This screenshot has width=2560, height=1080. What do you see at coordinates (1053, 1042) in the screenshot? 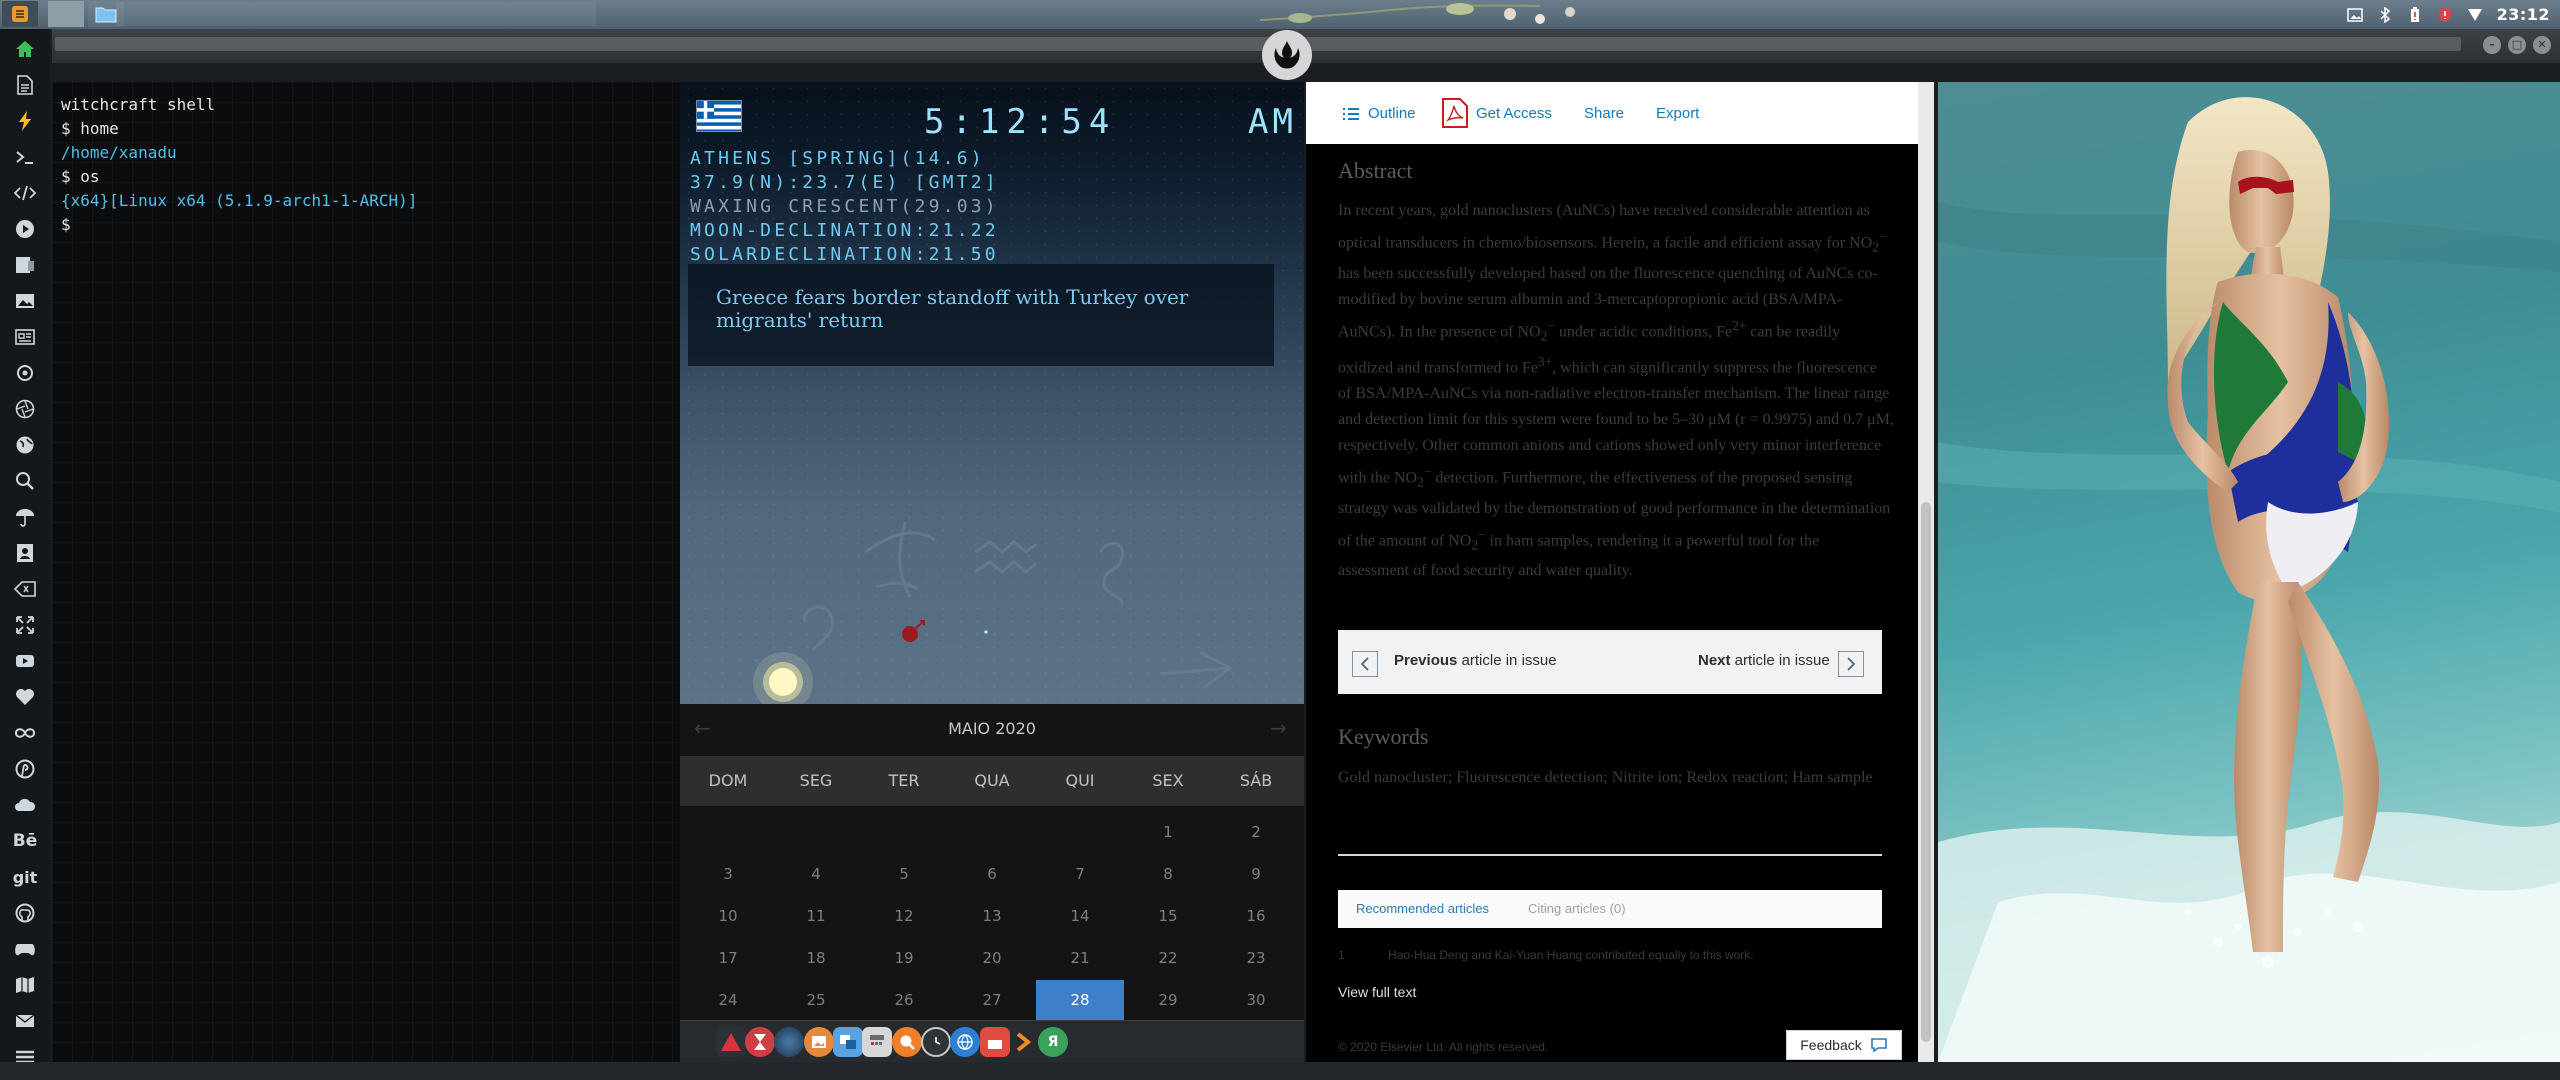
I see `yandex-app-icon: Я` at bounding box center [1053, 1042].